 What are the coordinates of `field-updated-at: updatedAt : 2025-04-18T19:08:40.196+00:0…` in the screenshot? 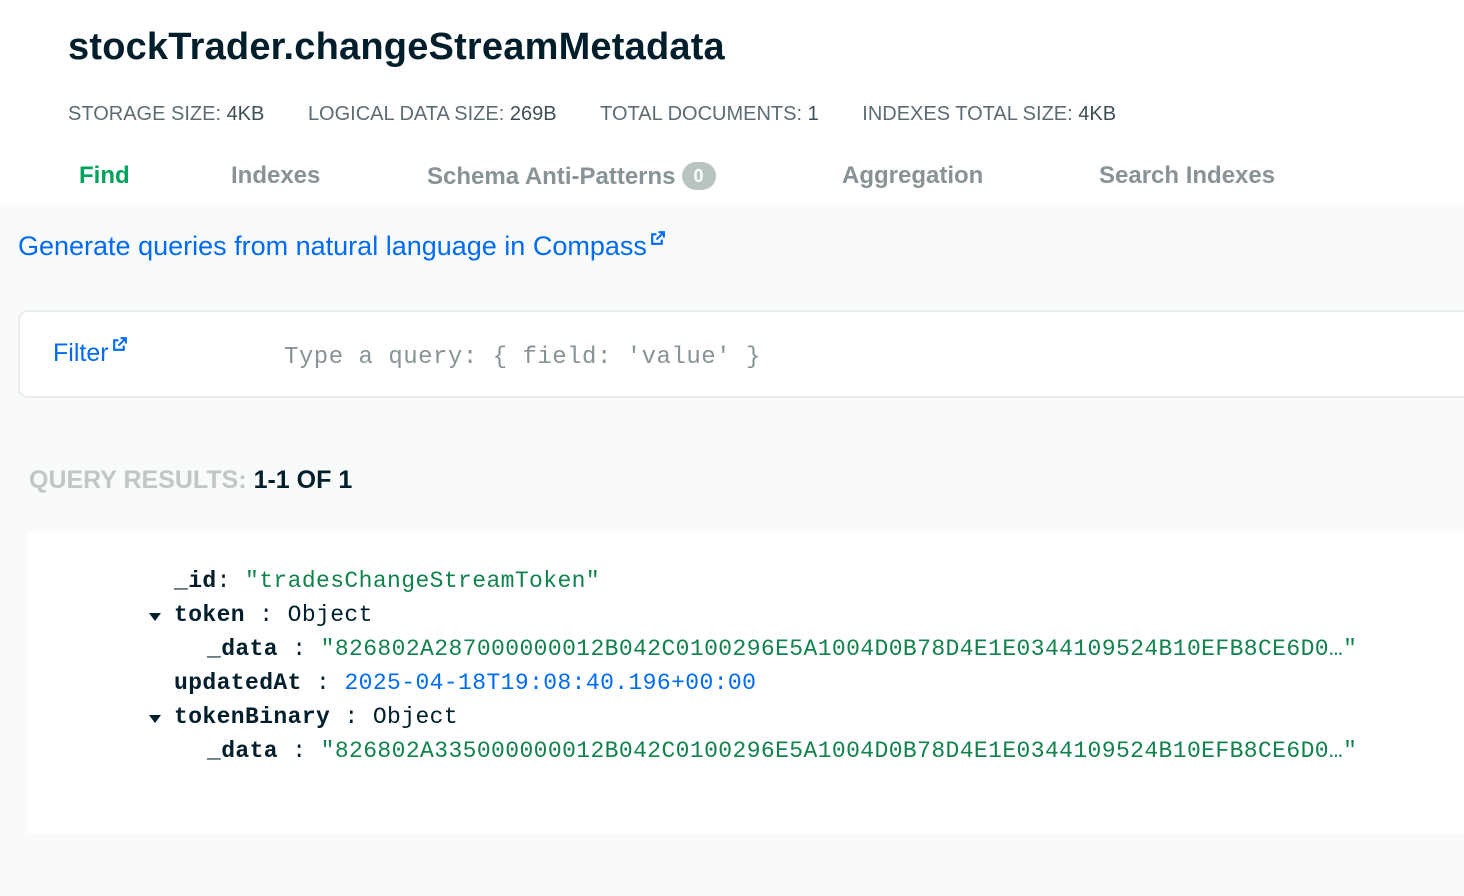 It's located at (465, 683).